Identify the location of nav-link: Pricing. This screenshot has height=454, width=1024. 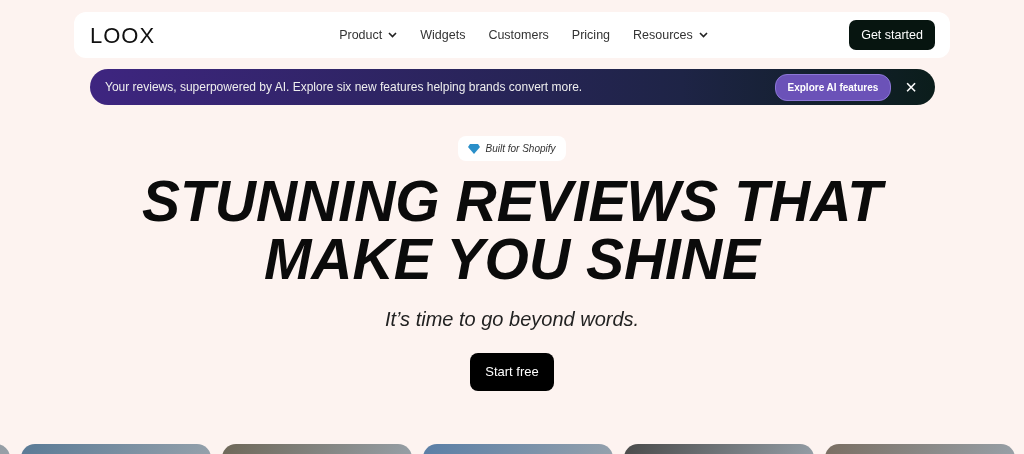
(591, 35).